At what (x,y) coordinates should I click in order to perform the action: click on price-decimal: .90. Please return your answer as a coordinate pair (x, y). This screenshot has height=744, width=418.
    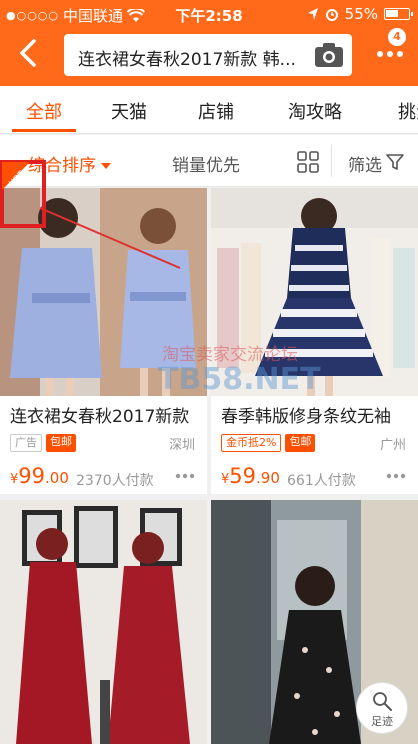
    Looking at the image, I should click on (268, 478).